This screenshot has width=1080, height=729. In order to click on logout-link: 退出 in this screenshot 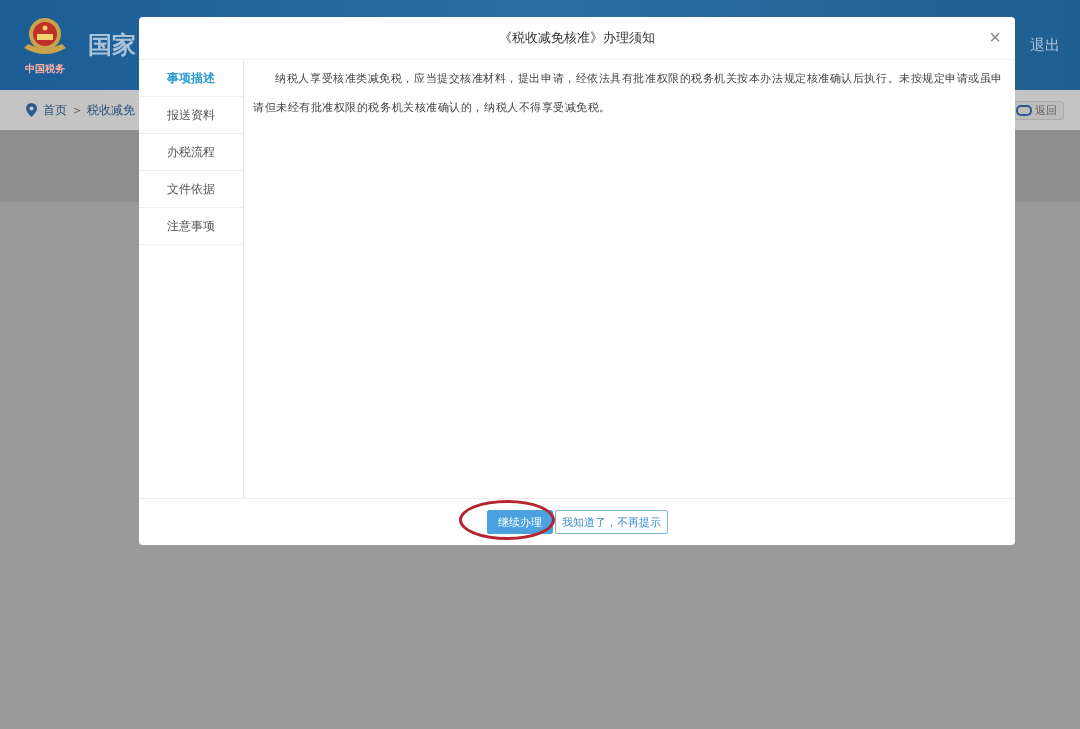, I will do `click(1045, 45)`.